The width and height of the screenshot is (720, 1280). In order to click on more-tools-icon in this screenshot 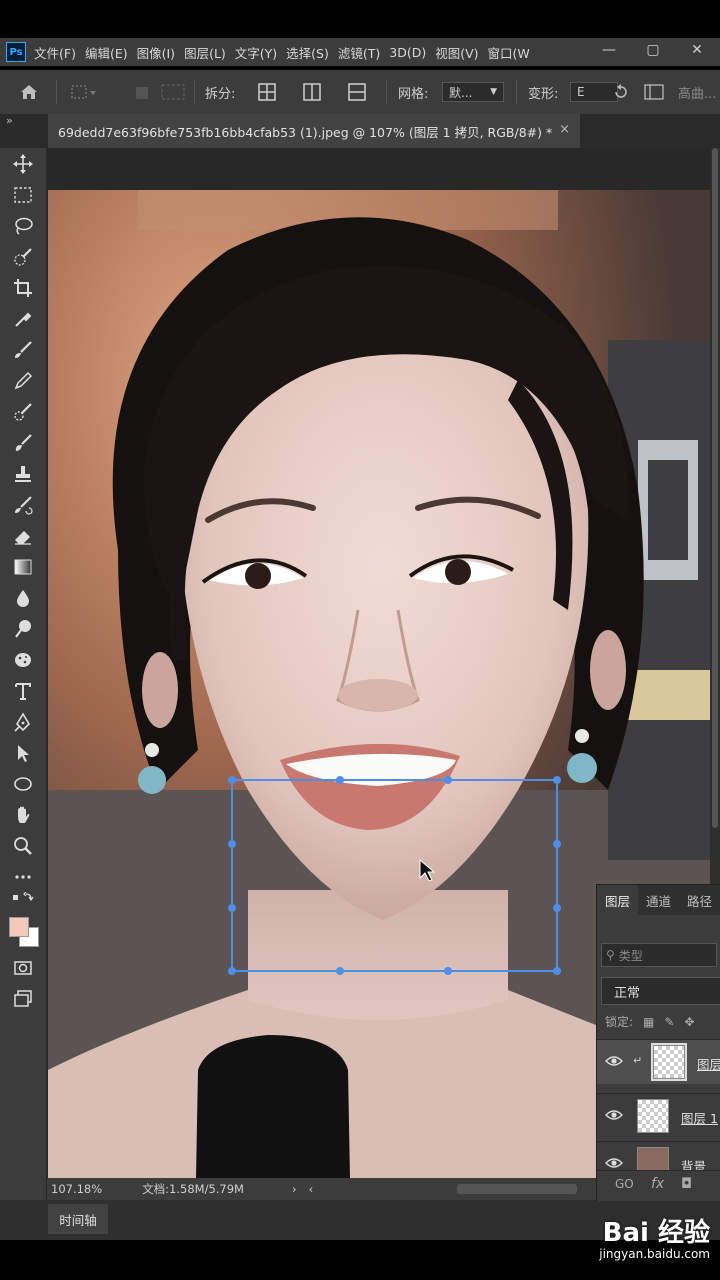, I will do `click(23, 877)`.